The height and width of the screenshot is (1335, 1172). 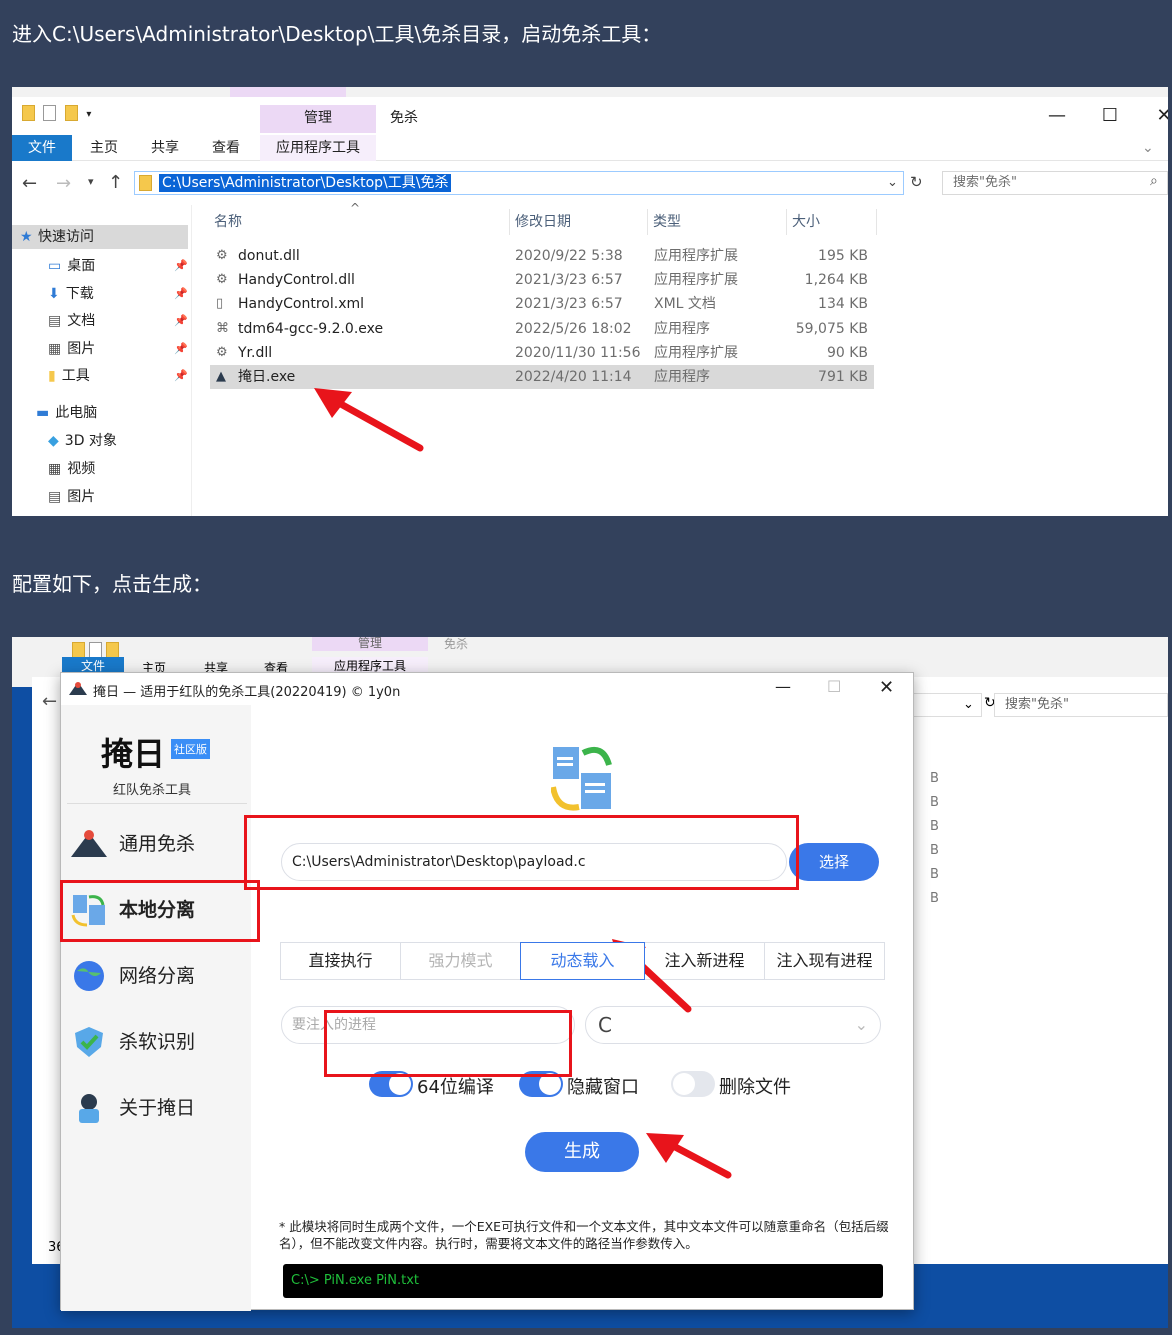 What do you see at coordinates (1055, 183) in the screenshot?
I see `search-input: 搜索"免杀"` at bounding box center [1055, 183].